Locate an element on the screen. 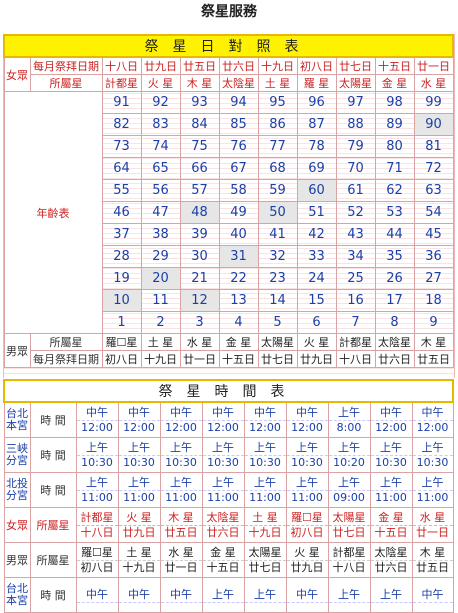  age-cell: 54 is located at coordinates (433, 212).